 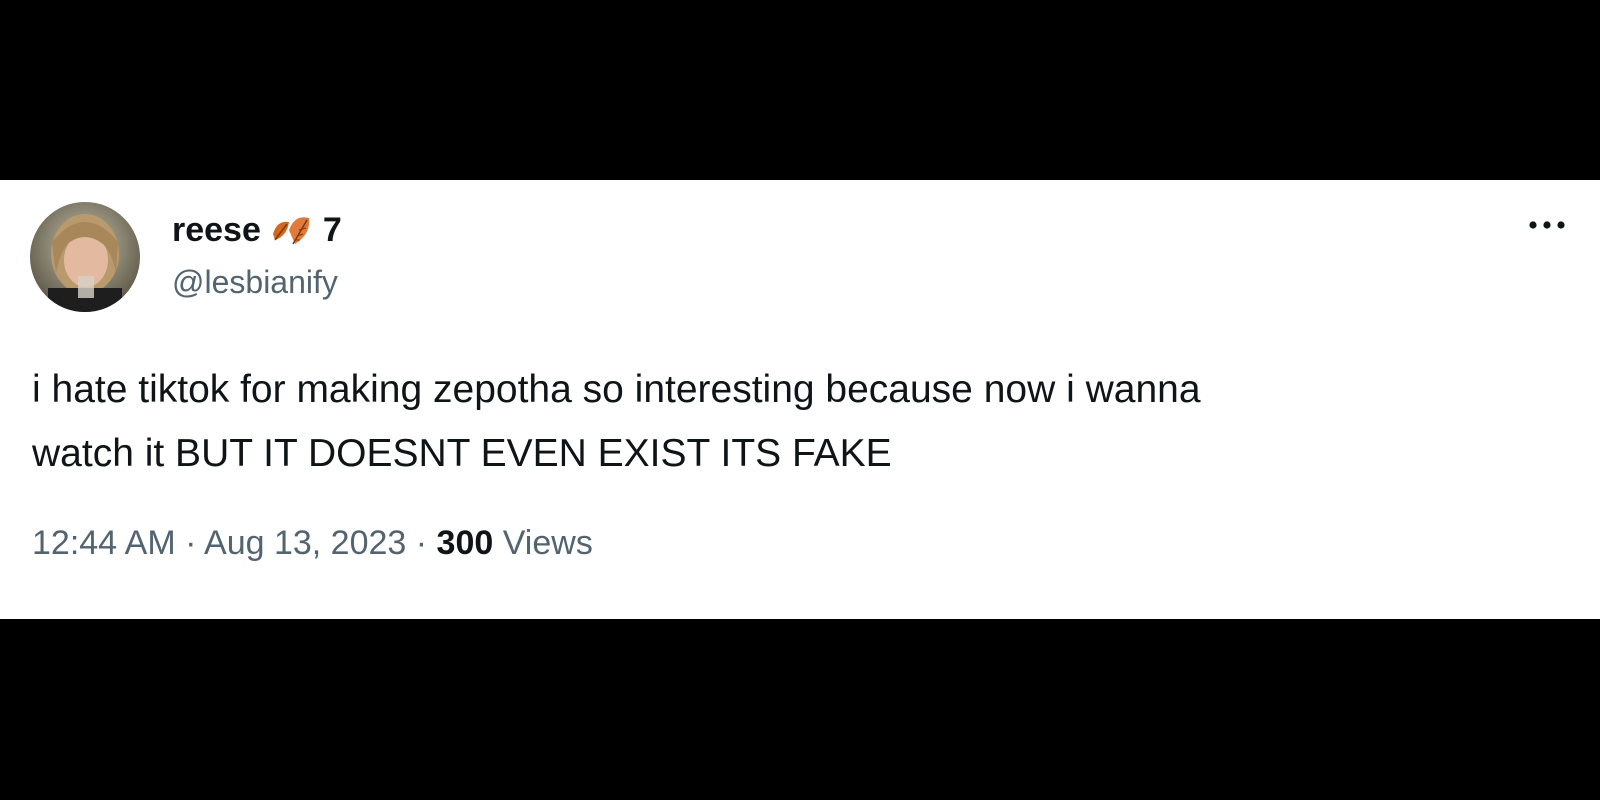 I want to click on avatar, so click(x=85, y=257).